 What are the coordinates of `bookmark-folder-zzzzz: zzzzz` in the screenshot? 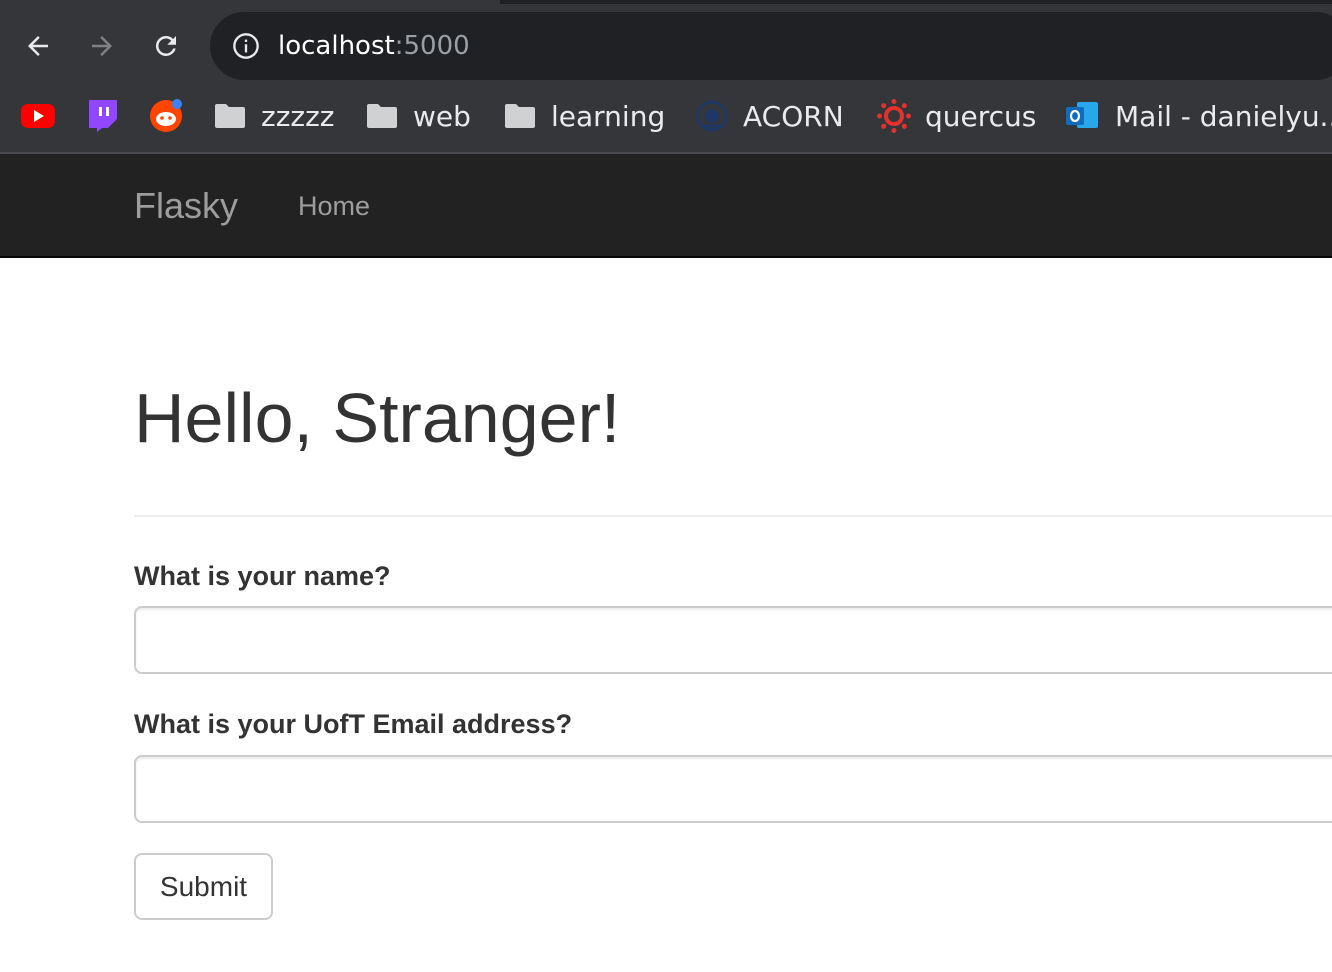 It's located at (274, 116).